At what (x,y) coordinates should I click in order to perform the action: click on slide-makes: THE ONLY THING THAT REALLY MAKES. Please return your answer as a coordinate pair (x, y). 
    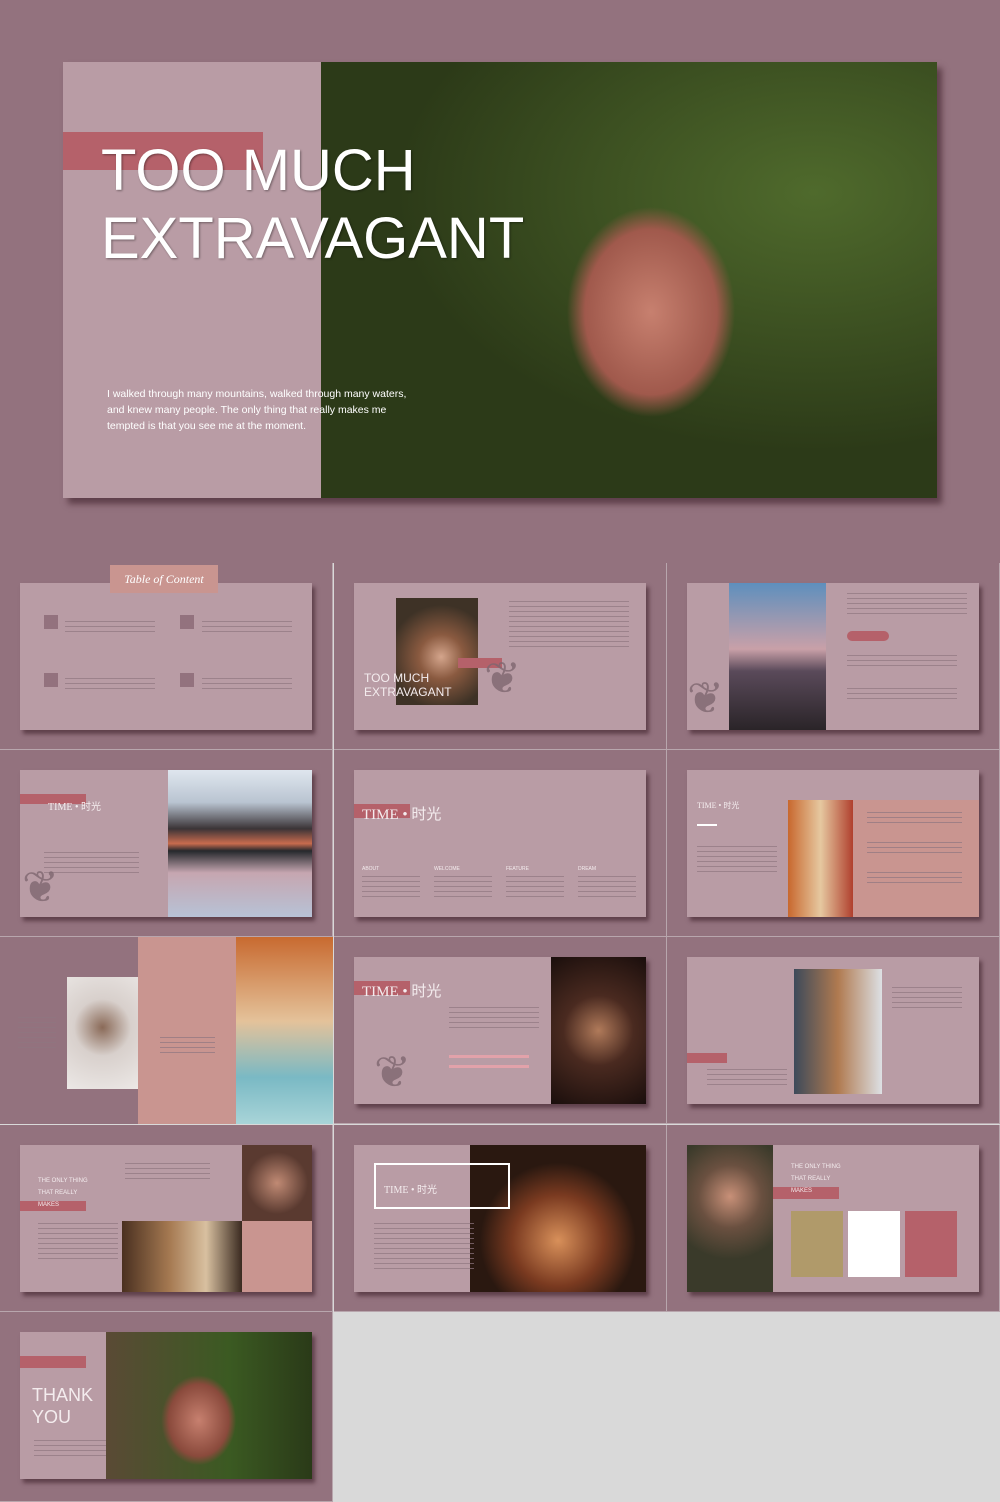
    Looking at the image, I should click on (166, 1218).